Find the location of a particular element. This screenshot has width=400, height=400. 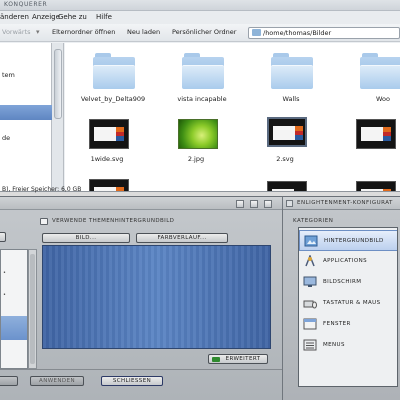

category-wallpaper: HINTERGRUNDBILD is located at coordinates (348, 240).